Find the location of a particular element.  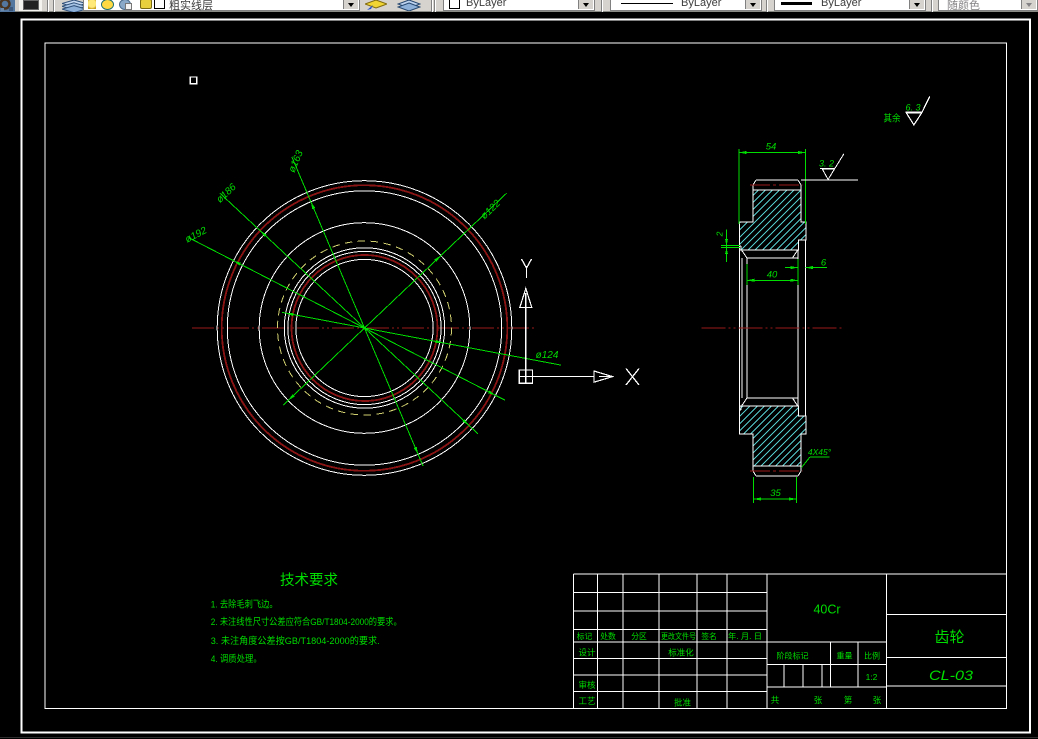

svg-text: 其余 is located at coordinates (892, 118).